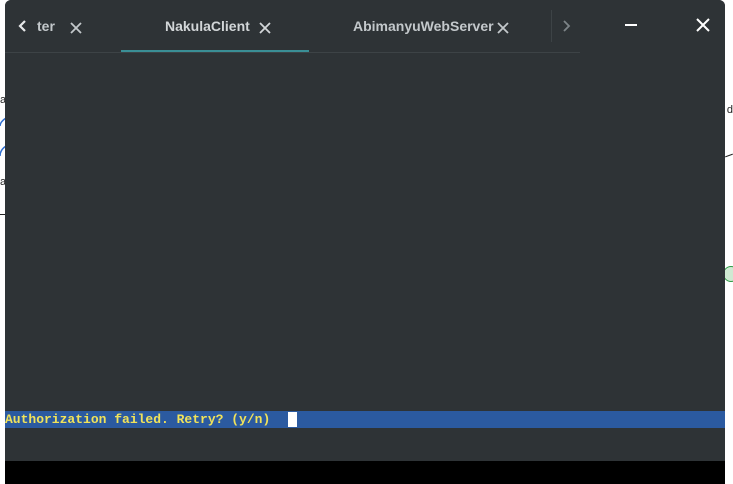  What do you see at coordinates (142, 419) in the screenshot?
I see `prompt-text: Authorization failed. Retry? (y/n)` at bounding box center [142, 419].